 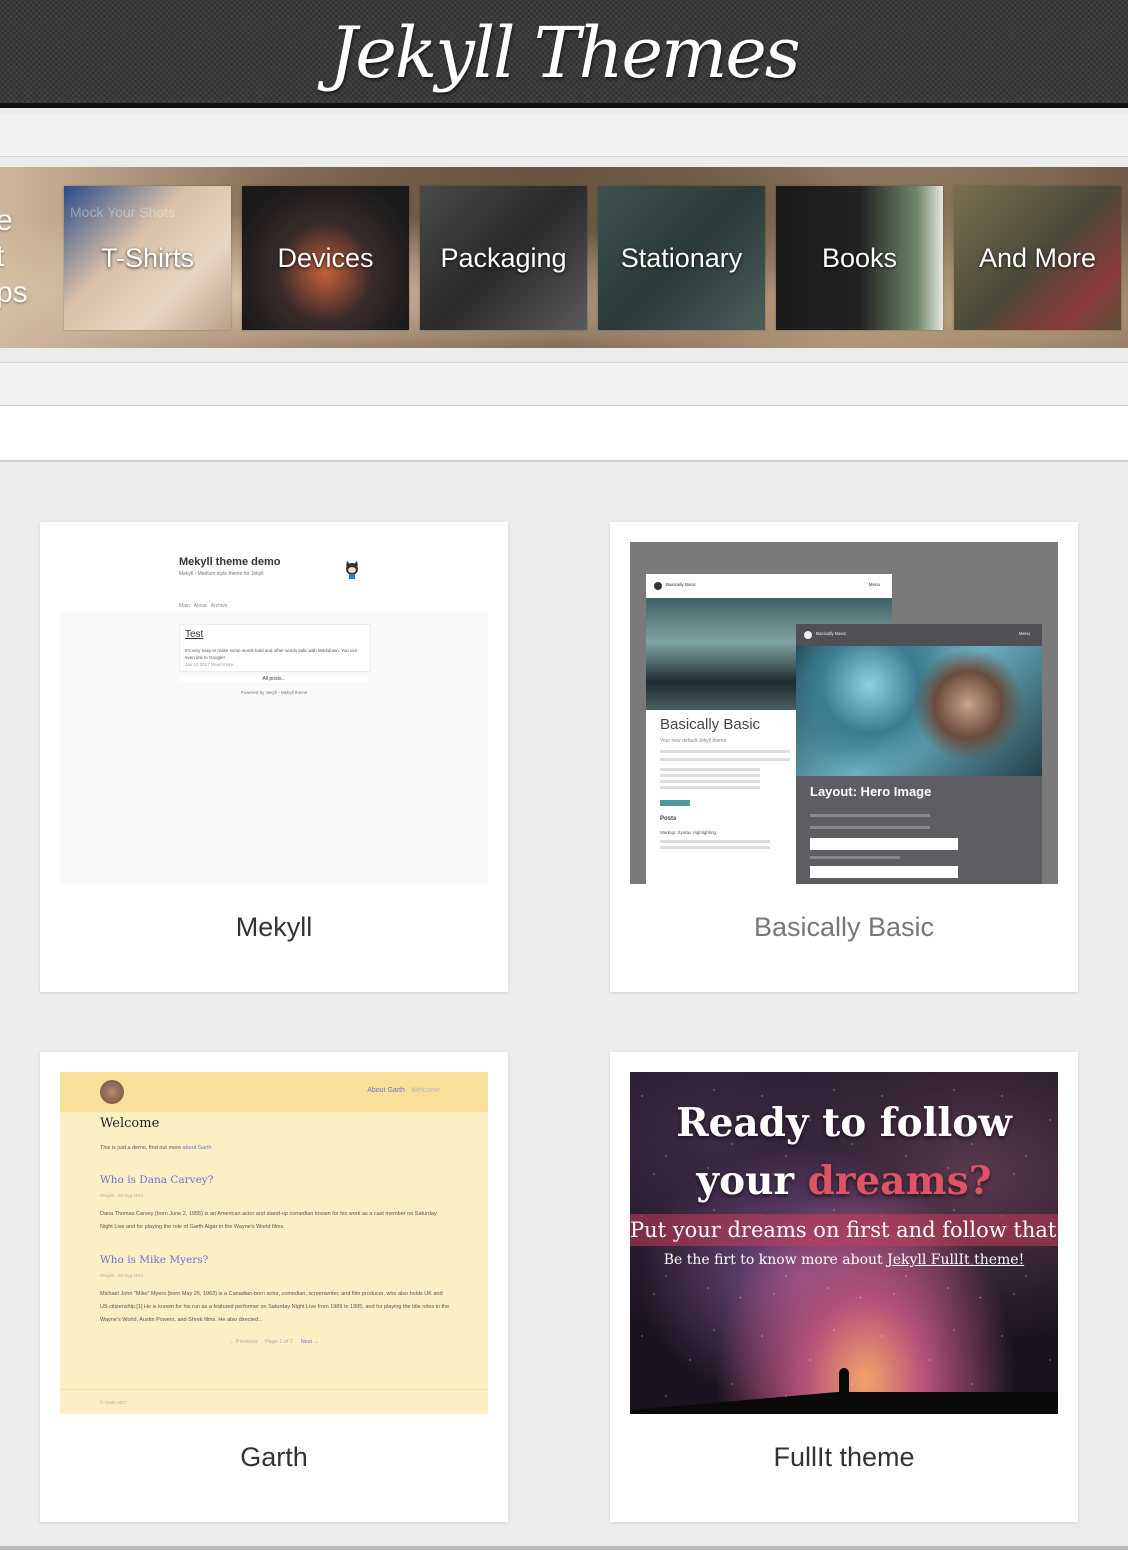 I want to click on preview-intro-text: This is just a demo, find out more, so click(x=141, y=1148).